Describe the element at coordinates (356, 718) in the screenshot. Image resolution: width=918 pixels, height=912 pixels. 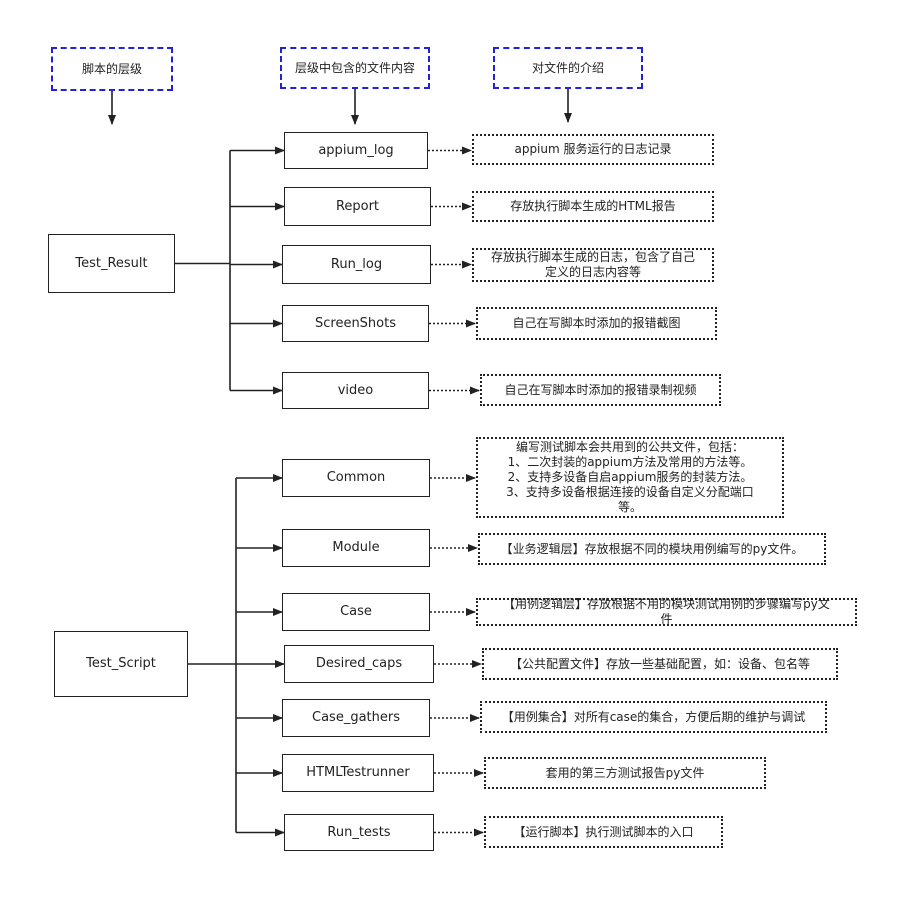
I see `child-node: Case_gathers` at that location.